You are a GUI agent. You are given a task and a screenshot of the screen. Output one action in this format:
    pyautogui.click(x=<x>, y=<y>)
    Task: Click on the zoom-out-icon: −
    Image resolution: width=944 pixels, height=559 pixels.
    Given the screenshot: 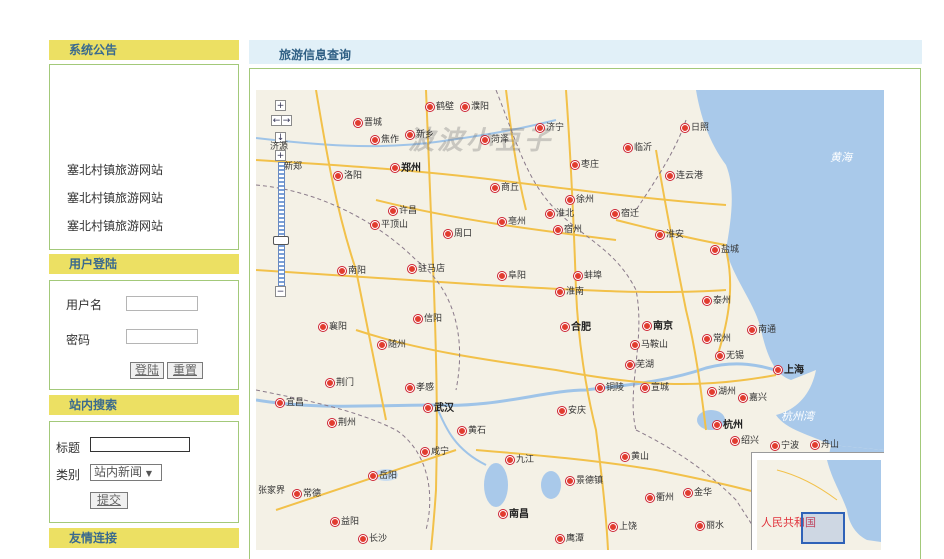 What is the action you would take?
    pyautogui.click(x=280, y=291)
    